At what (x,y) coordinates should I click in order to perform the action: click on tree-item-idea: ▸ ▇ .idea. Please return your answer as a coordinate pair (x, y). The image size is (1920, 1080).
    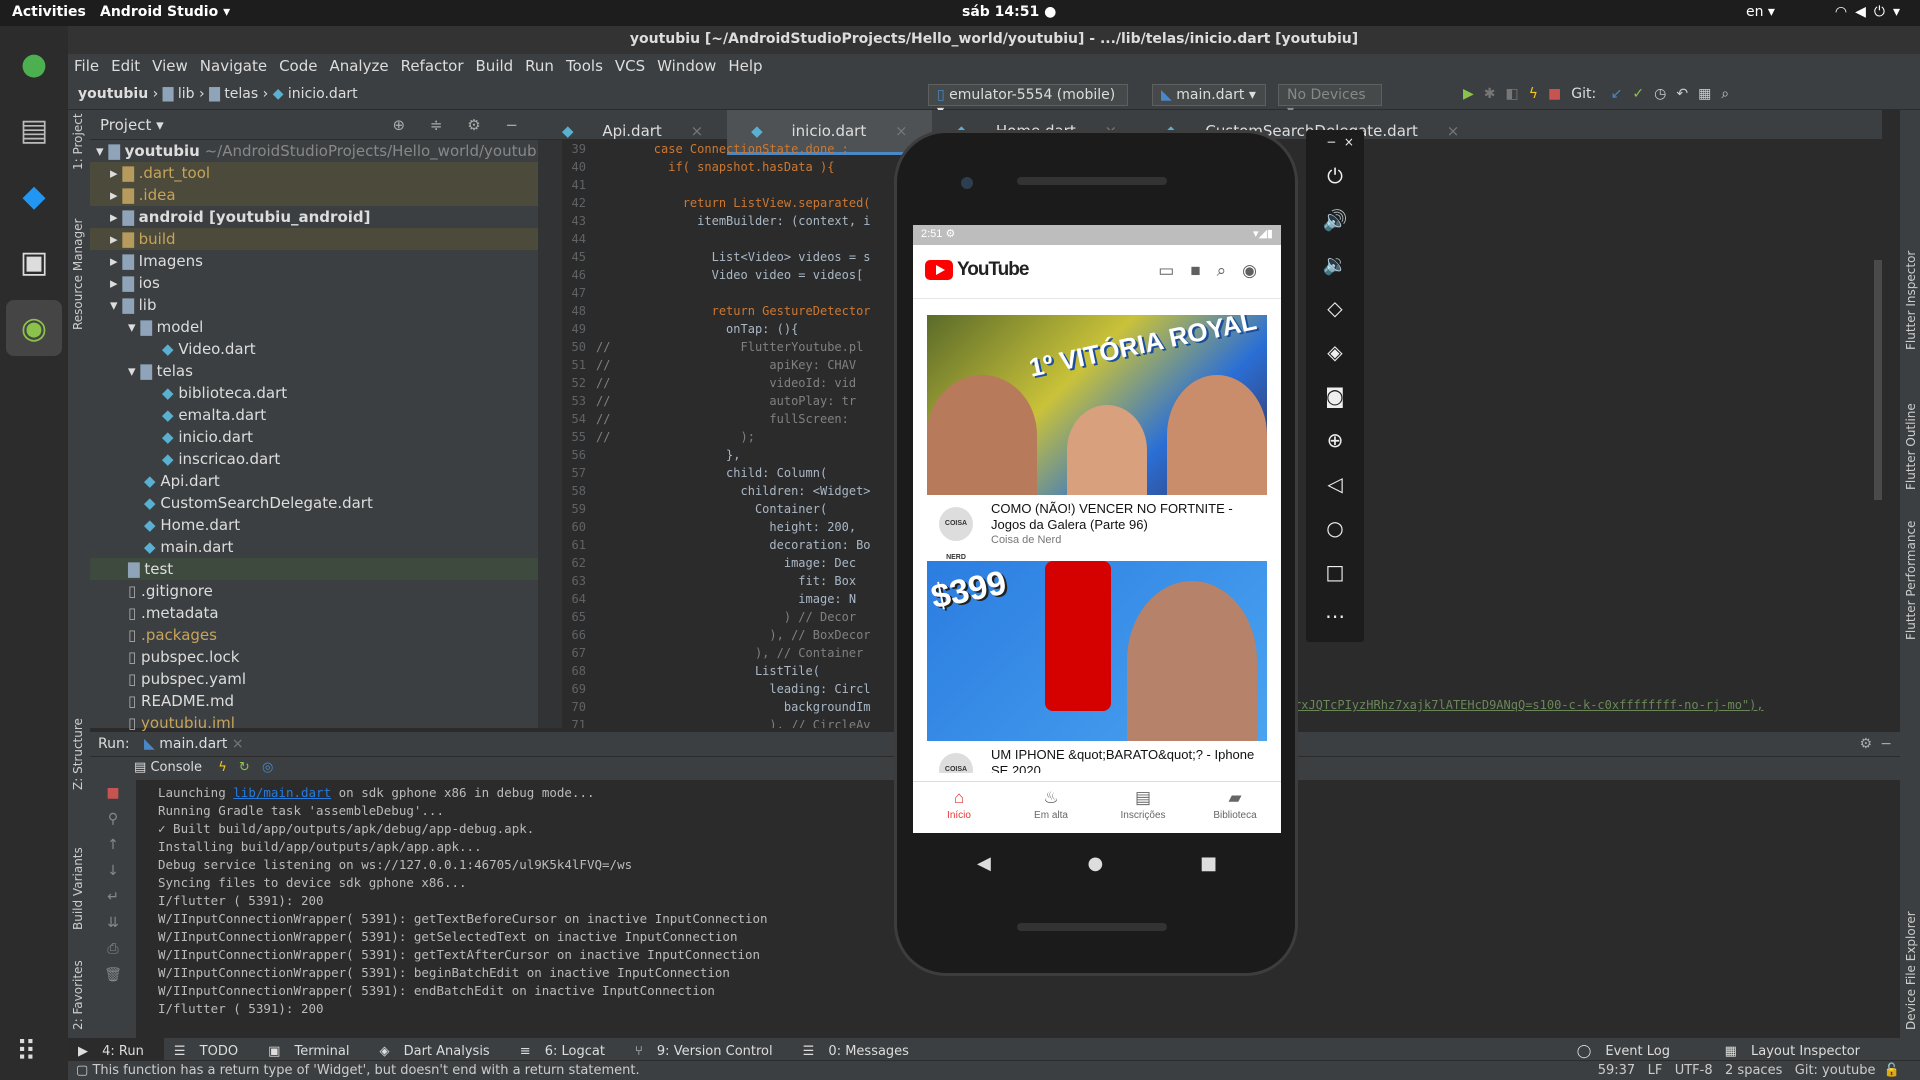
    Looking at the image, I should click on (314, 195).